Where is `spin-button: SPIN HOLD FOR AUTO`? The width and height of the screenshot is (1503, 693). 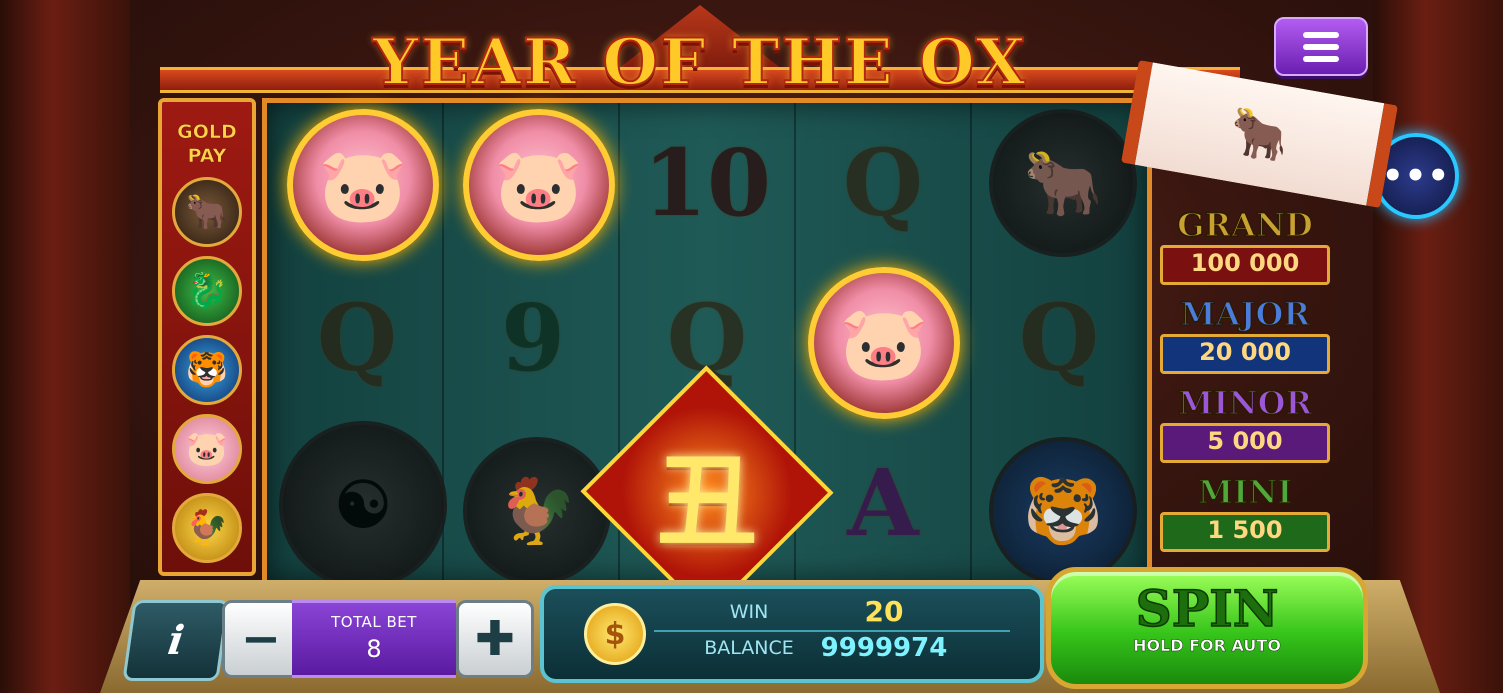 spin-button: SPIN HOLD FOR AUTO is located at coordinates (1207, 628).